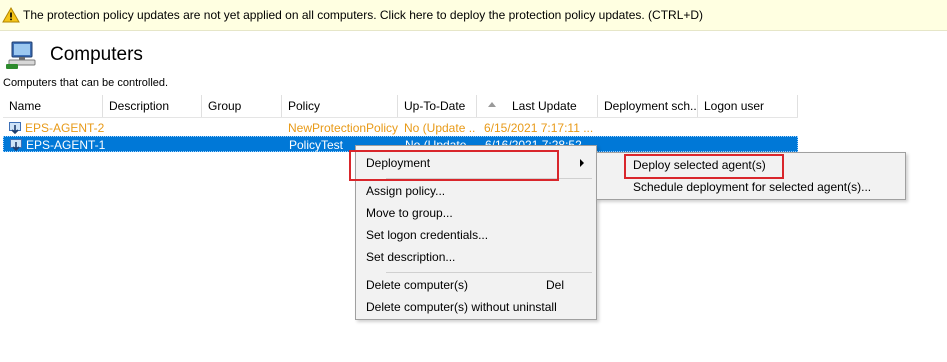 This screenshot has height=362, width=947. What do you see at coordinates (242, 106) in the screenshot?
I see `column-header-group: Group` at bounding box center [242, 106].